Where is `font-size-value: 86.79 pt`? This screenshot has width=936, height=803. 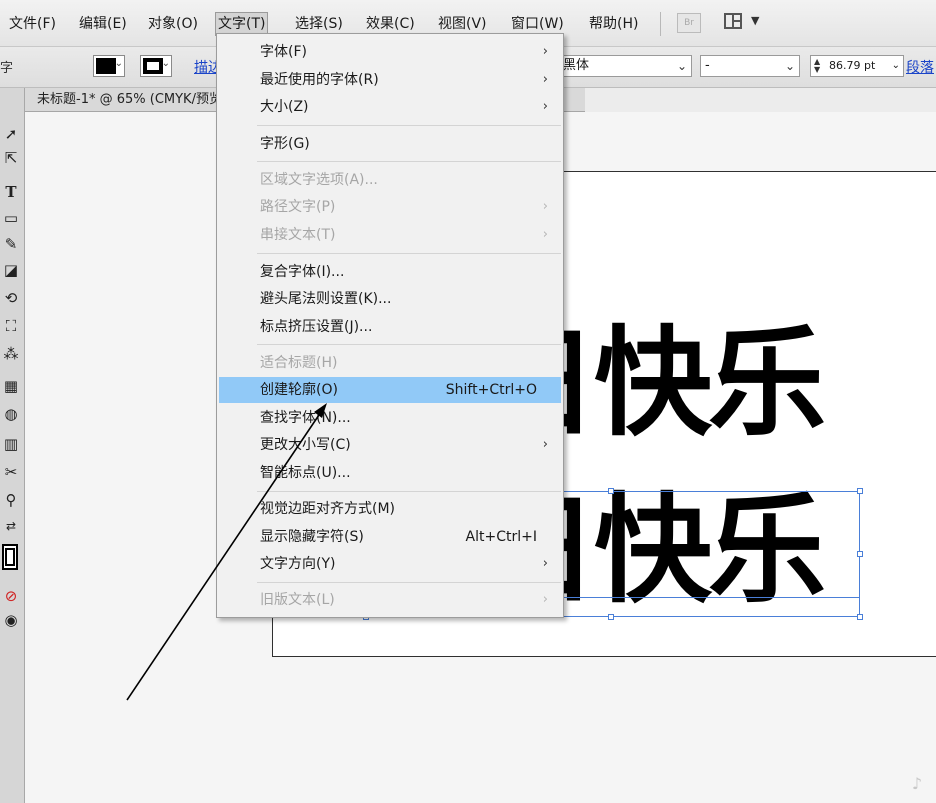
font-size-value: 86.79 pt is located at coordinates (852, 65).